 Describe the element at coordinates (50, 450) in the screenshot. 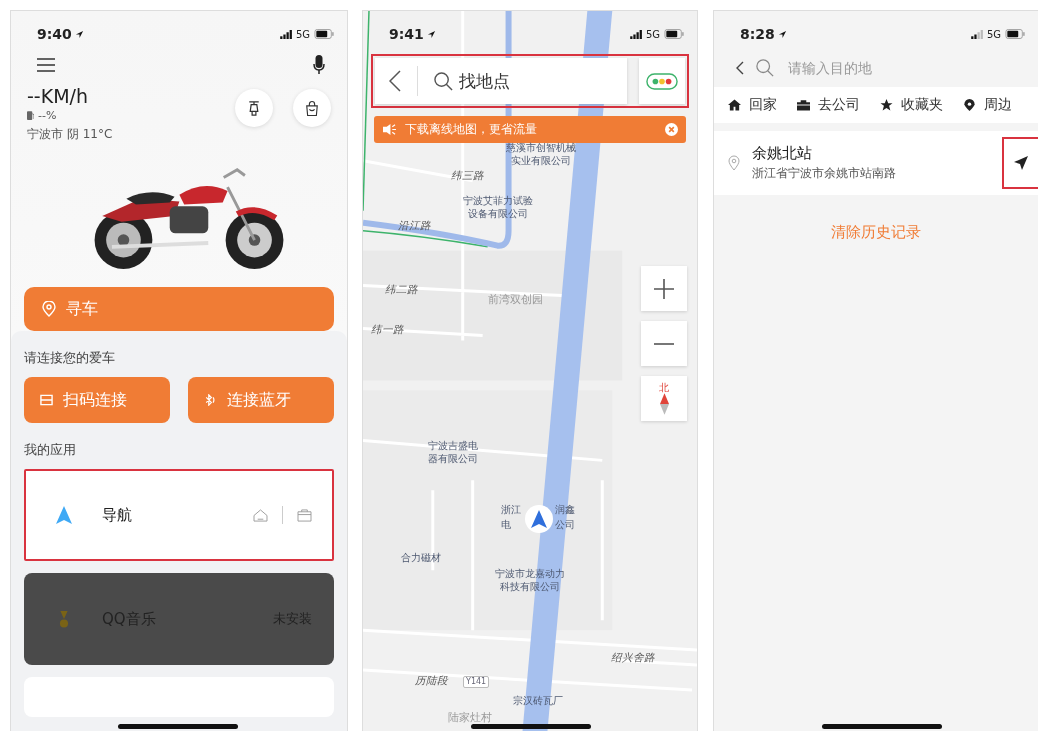

I see `apps-section-title: 我的应用` at that location.